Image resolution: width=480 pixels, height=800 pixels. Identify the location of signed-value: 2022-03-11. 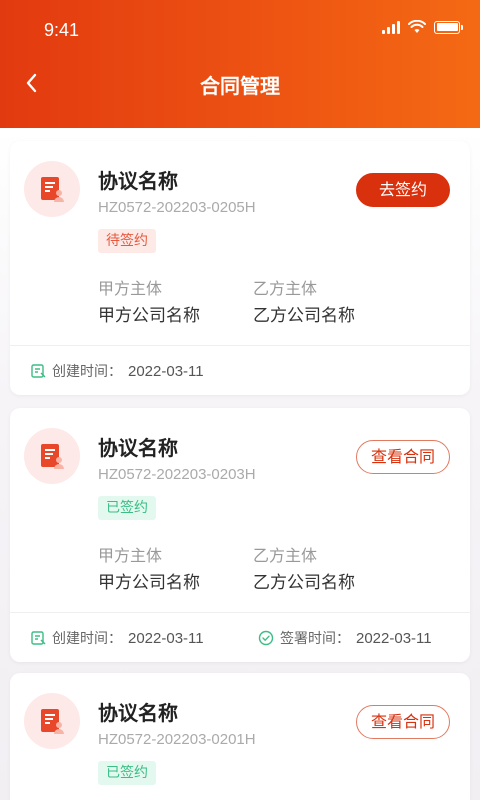
(394, 638).